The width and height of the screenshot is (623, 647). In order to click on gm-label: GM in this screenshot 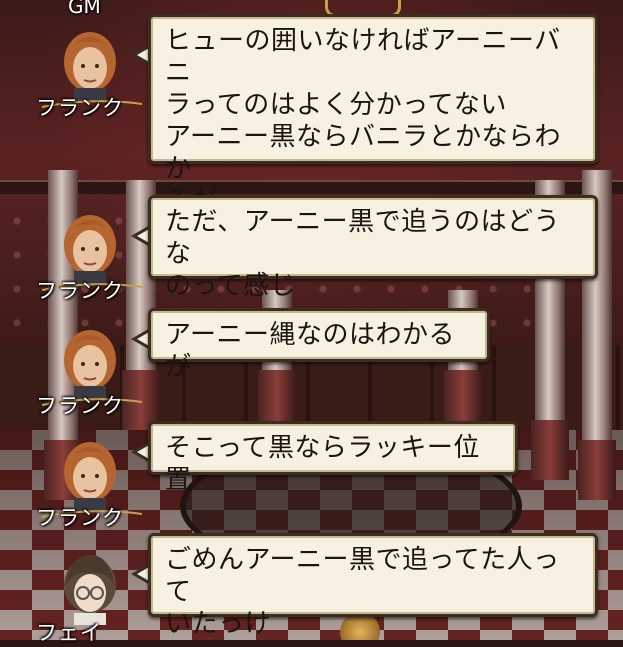, I will do `click(84, 9)`.